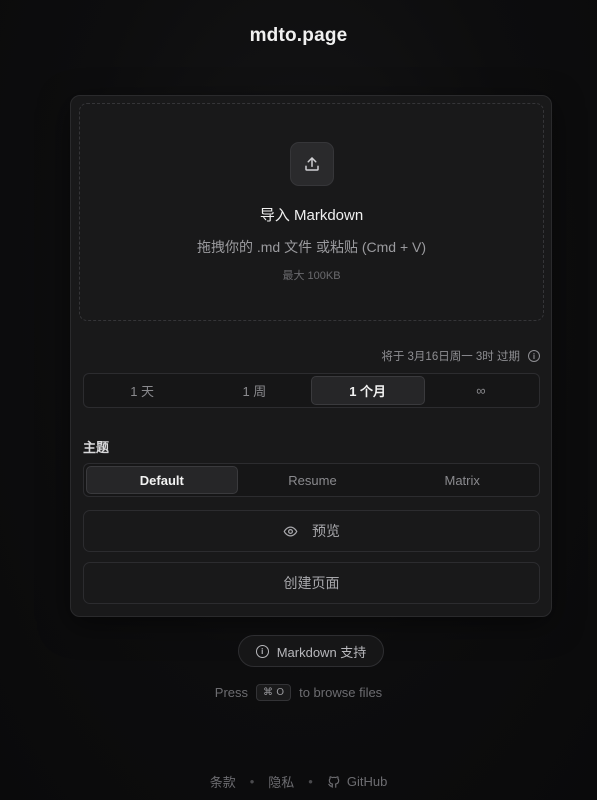 The width and height of the screenshot is (597, 800). I want to click on terms-link: 条款, so click(223, 781).